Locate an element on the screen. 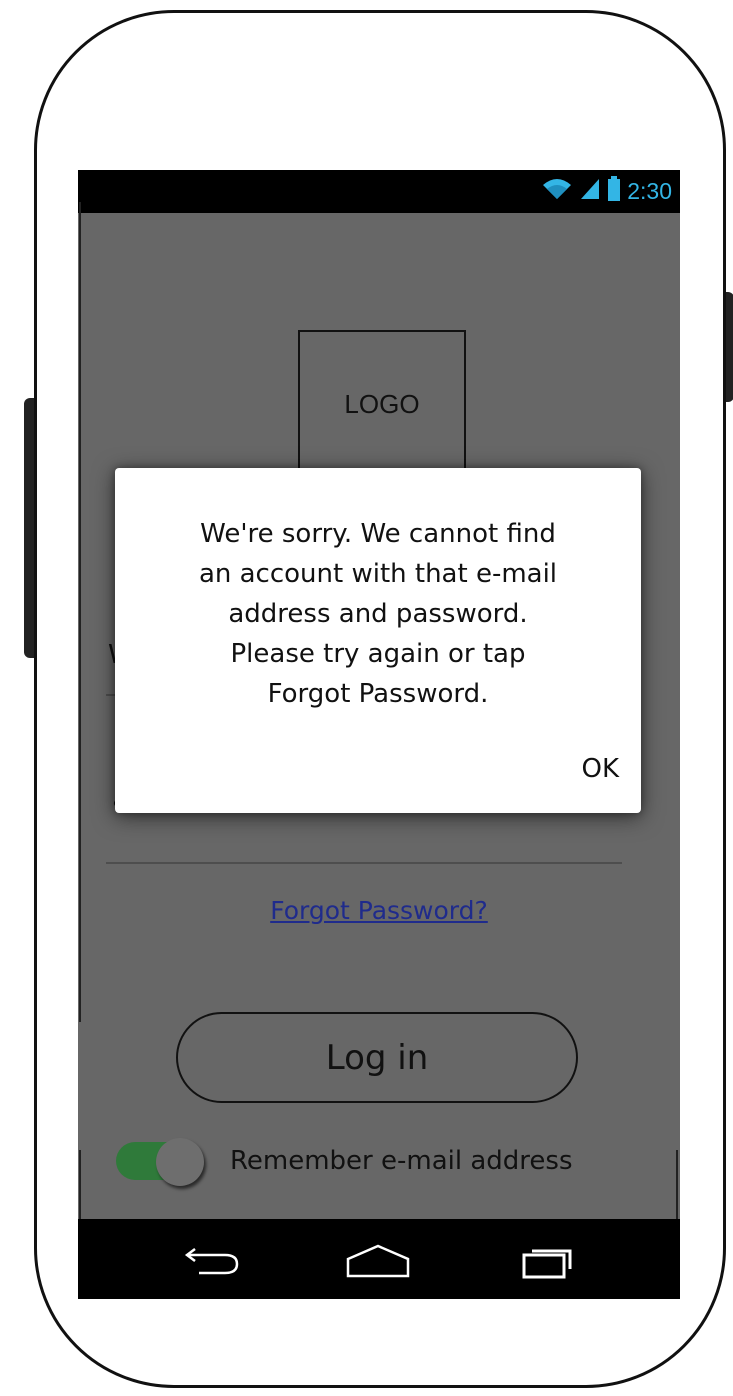 Image resolution: width=733 pixels, height=1396 pixels. status-bar: 2:30 is located at coordinates (379, 191).